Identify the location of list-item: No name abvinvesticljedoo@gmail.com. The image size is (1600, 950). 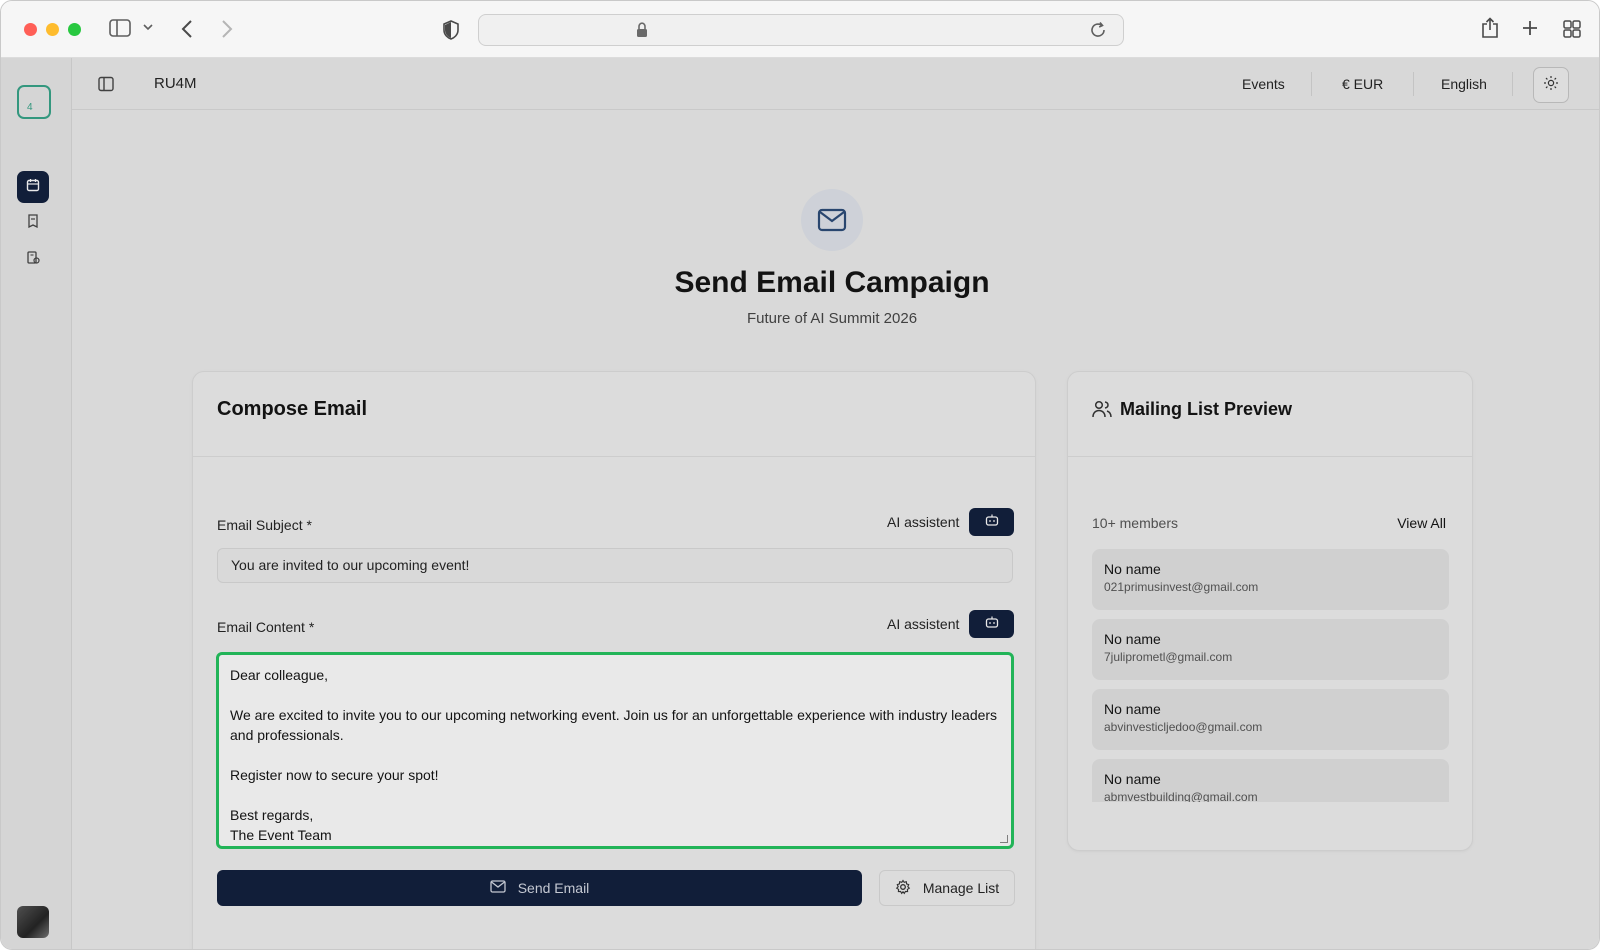
(1270, 719).